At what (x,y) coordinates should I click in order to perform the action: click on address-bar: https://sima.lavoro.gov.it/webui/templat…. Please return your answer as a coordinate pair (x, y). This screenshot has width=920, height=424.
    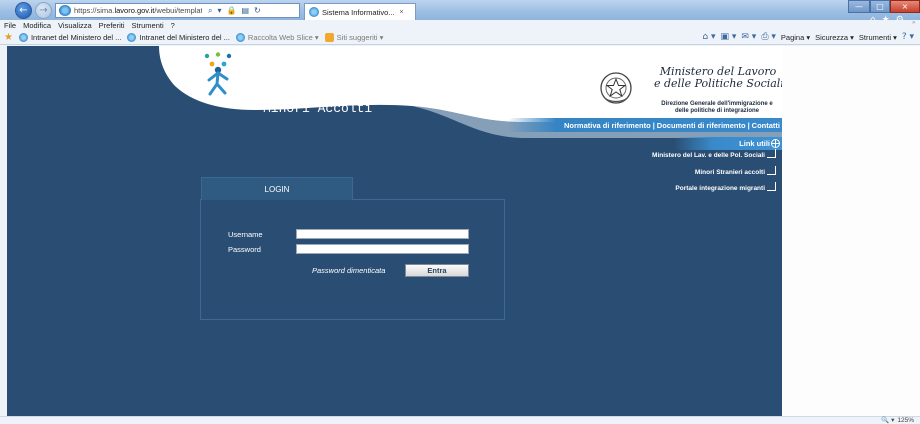
    Looking at the image, I should click on (177, 10).